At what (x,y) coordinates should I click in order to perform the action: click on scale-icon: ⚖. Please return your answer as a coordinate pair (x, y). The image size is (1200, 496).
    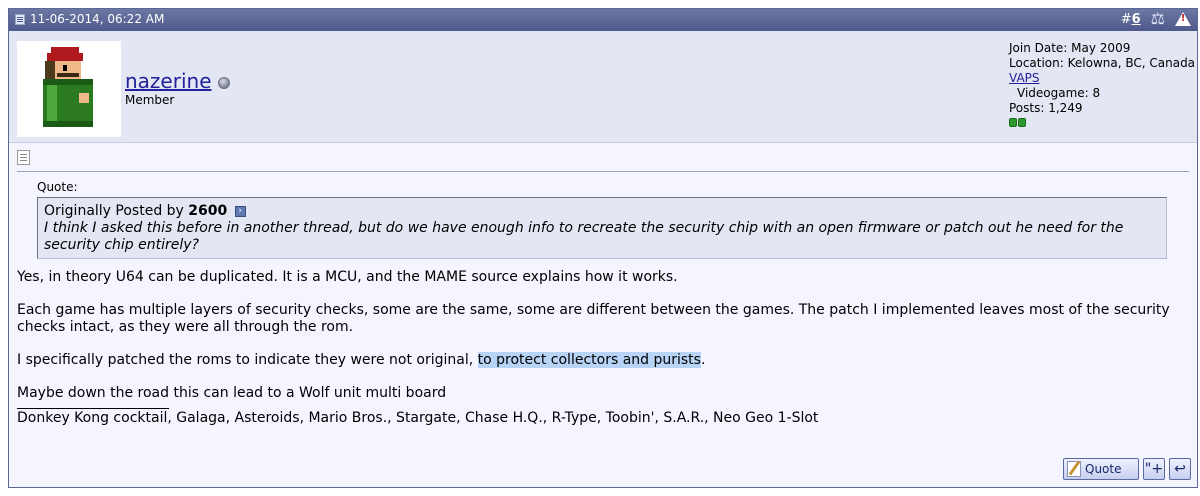
    Looking at the image, I should click on (1158, 19).